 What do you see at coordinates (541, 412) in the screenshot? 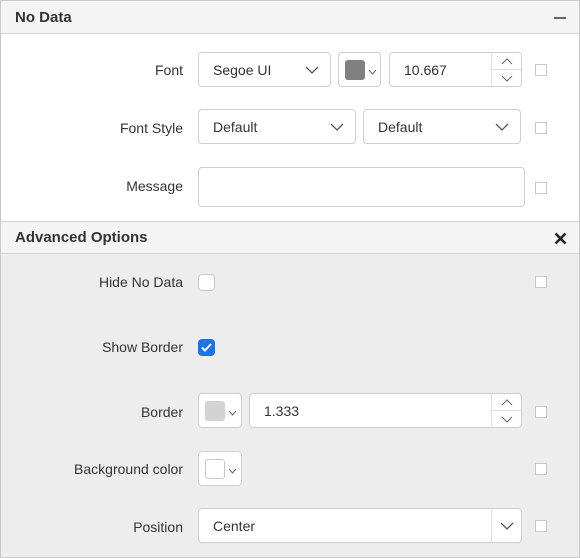
I see `border-override-checkbox` at bounding box center [541, 412].